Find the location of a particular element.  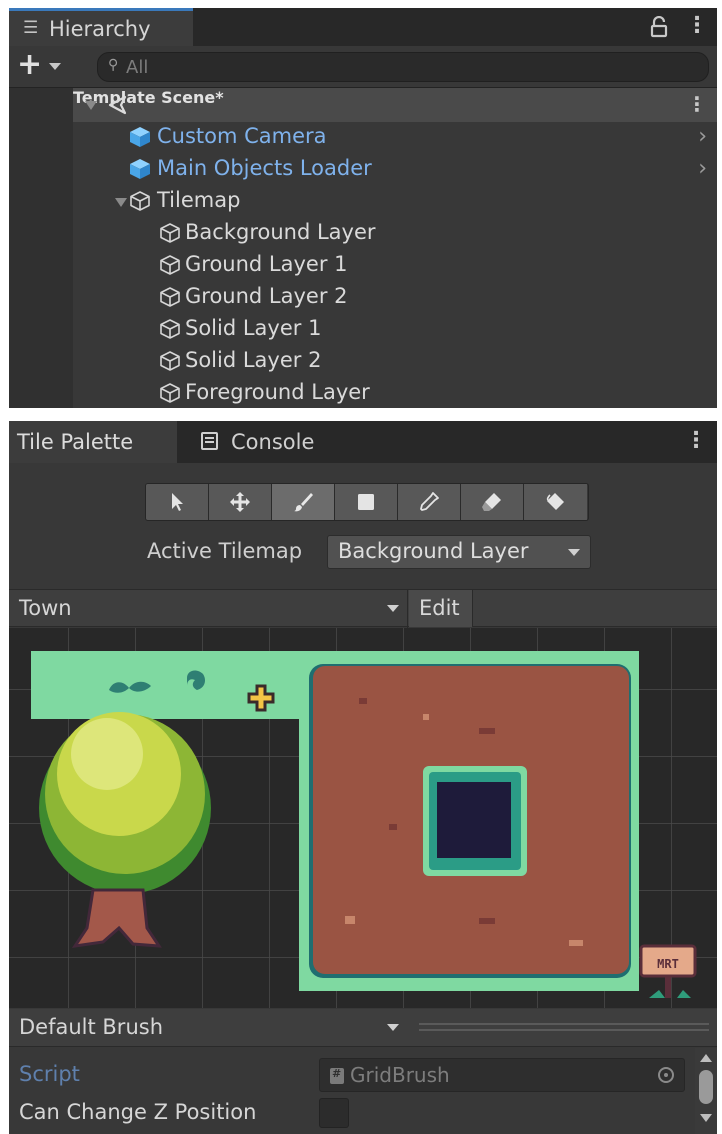

hierarchy-item-ground-layer-1: Ground Layer 1 is located at coordinates (395, 266).